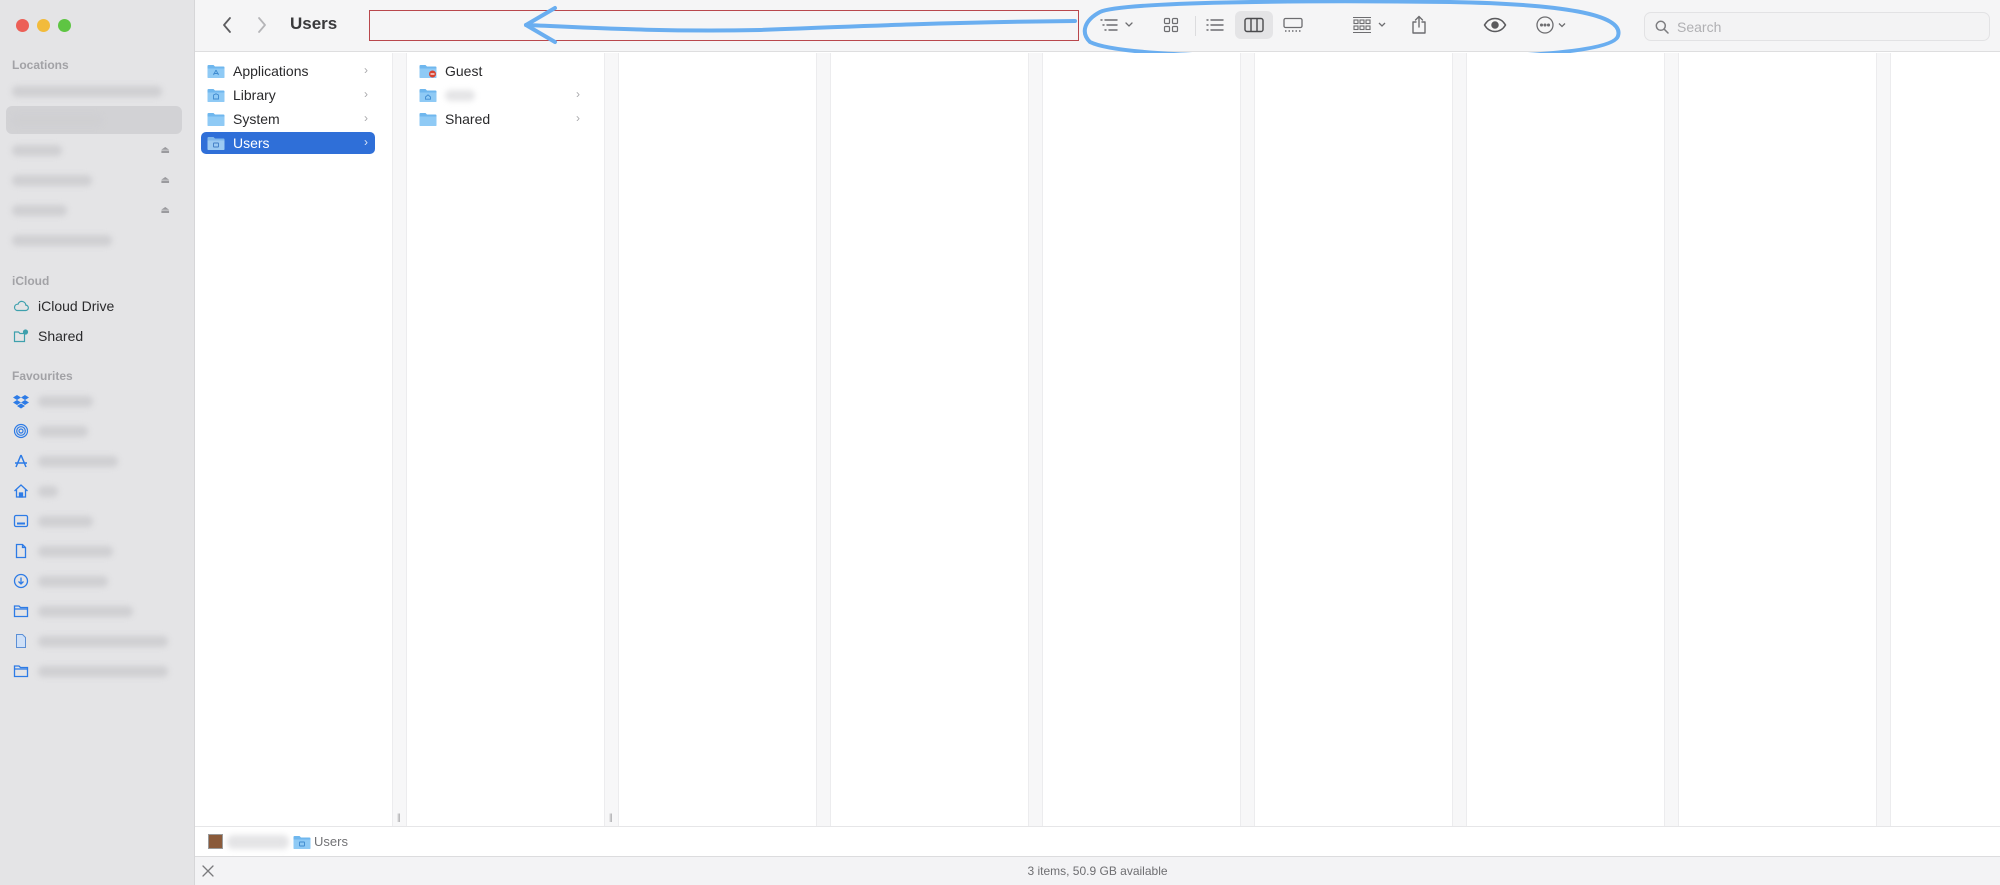 This screenshot has height=885, width=2000. Describe the element at coordinates (21, 401) in the screenshot. I see `dropbox-icon` at that location.